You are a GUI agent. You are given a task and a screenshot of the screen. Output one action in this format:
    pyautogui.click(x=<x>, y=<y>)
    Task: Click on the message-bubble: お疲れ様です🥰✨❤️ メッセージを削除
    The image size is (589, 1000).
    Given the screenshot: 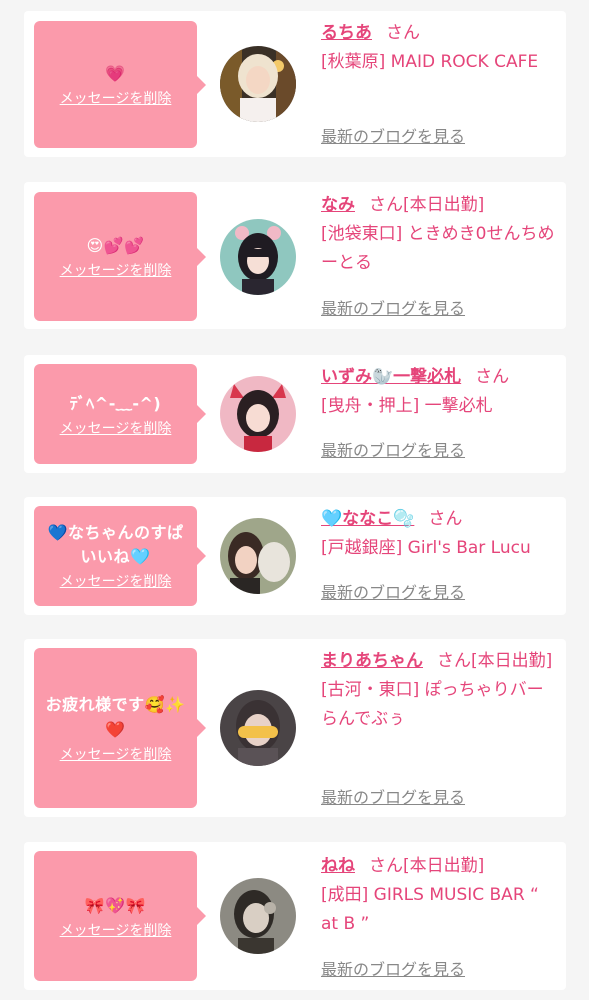 What is the action you would take?
    pyautogui.click(x=120, y=728)
    